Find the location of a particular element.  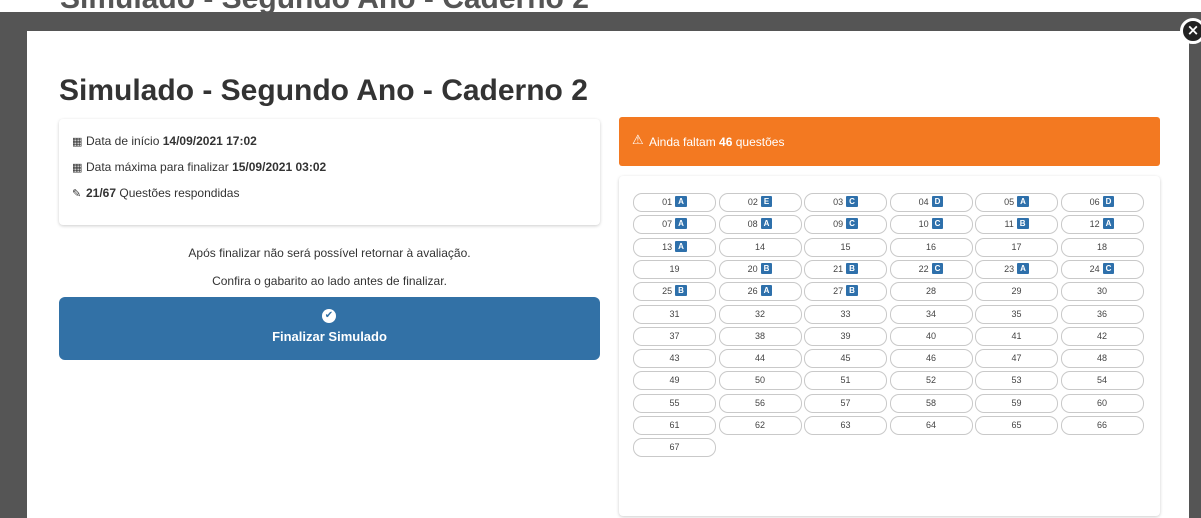

question-button: 32 is located at coordinates (760, 314).